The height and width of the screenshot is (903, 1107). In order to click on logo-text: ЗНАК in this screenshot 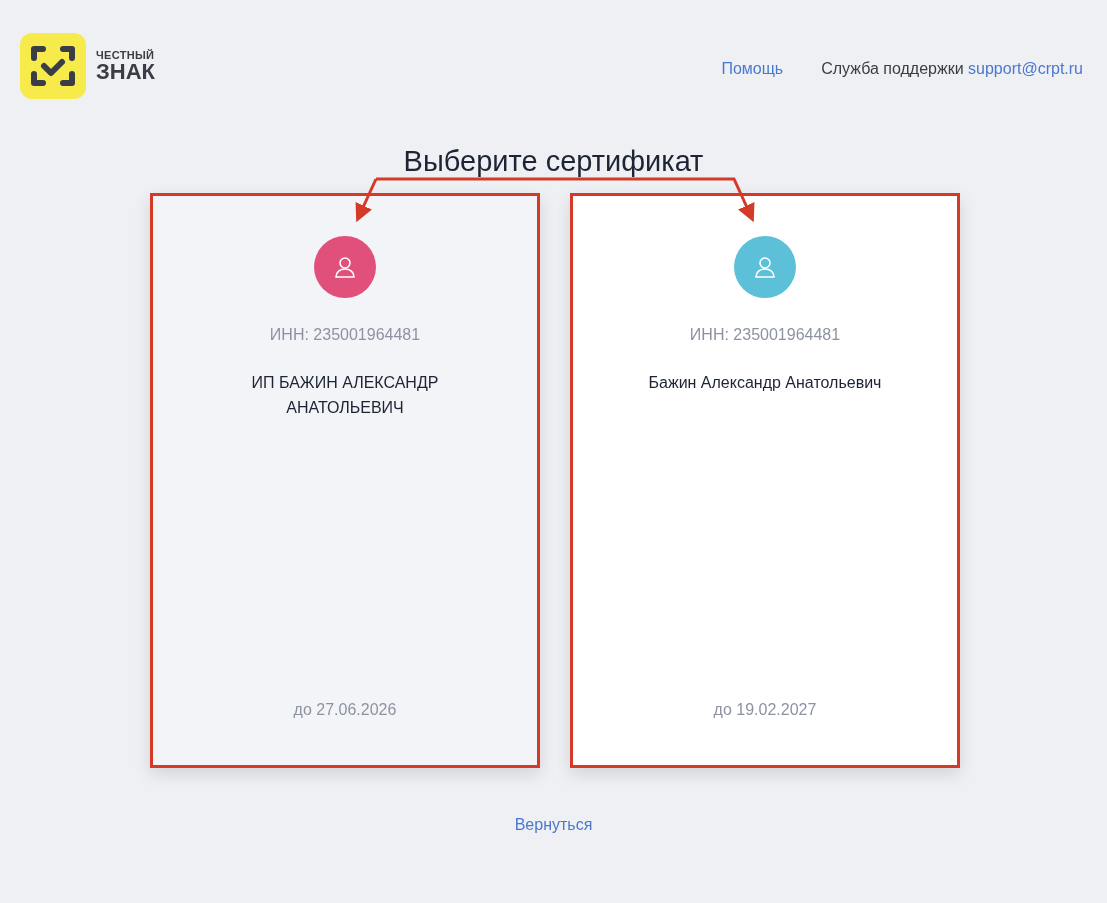, I will do `click(125, 71)`.